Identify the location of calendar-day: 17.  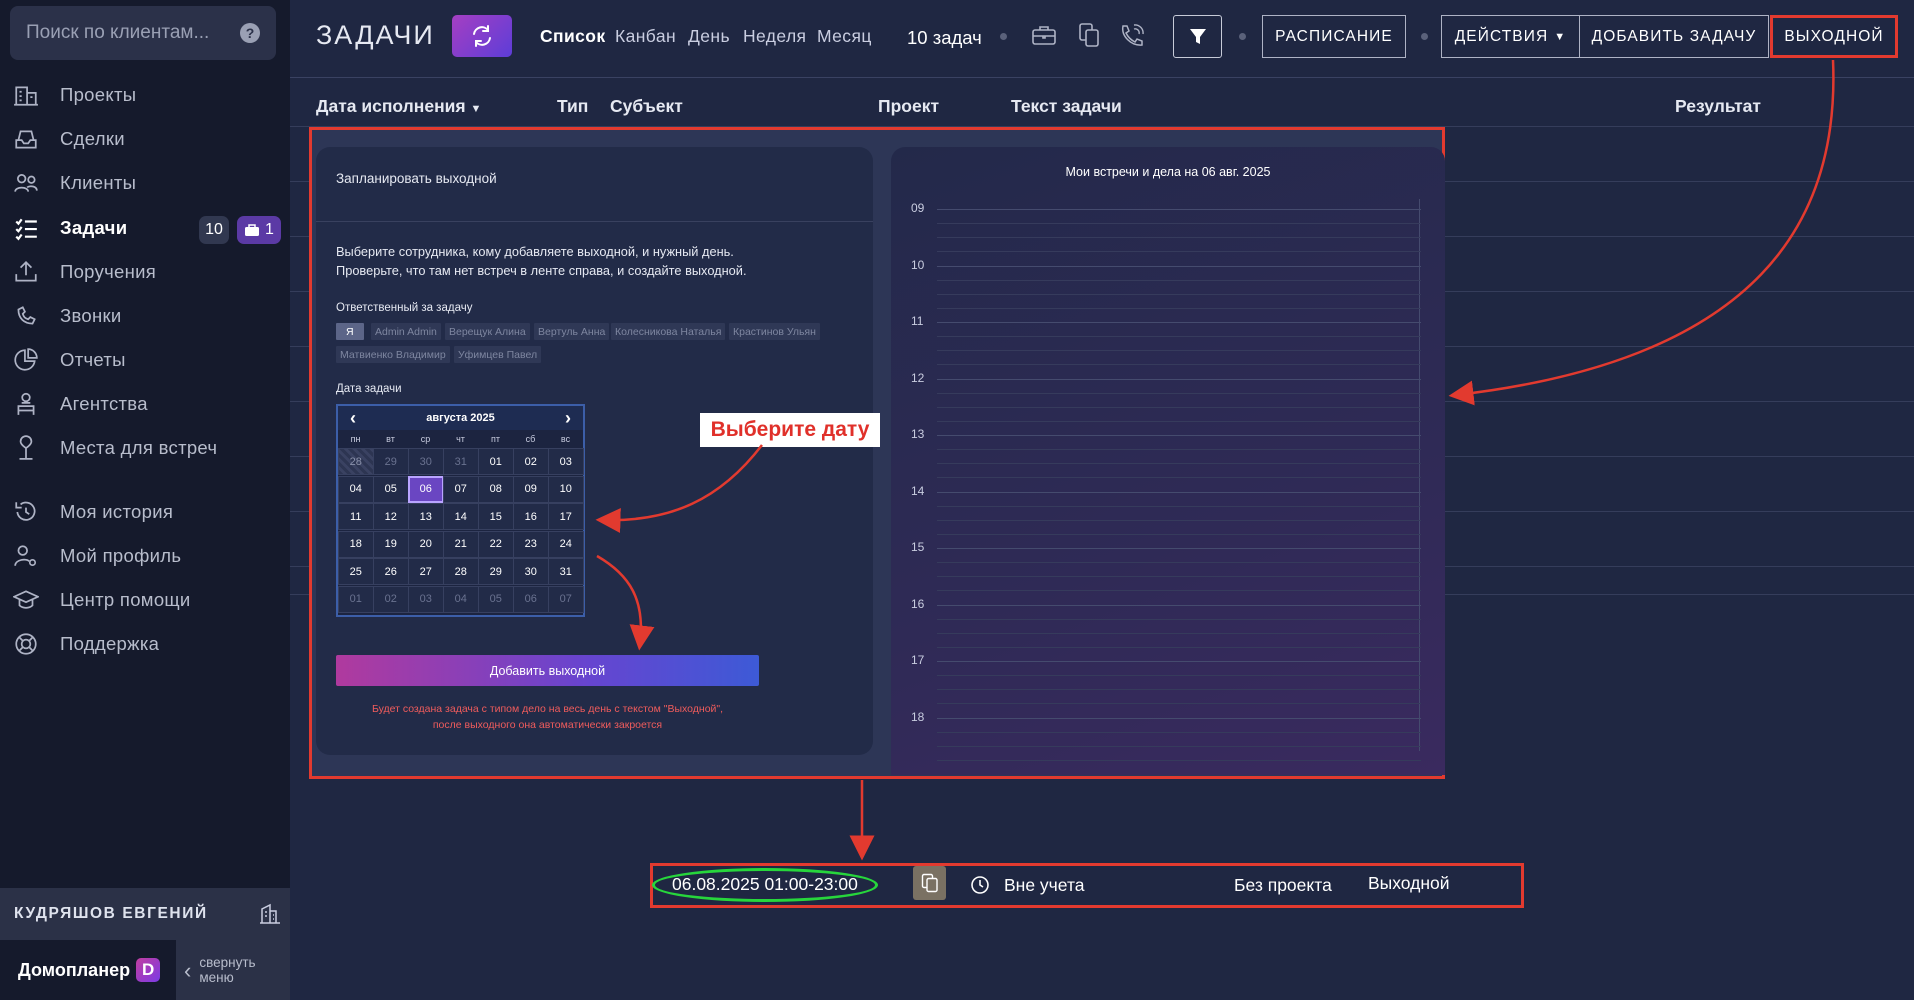
(566, 517).